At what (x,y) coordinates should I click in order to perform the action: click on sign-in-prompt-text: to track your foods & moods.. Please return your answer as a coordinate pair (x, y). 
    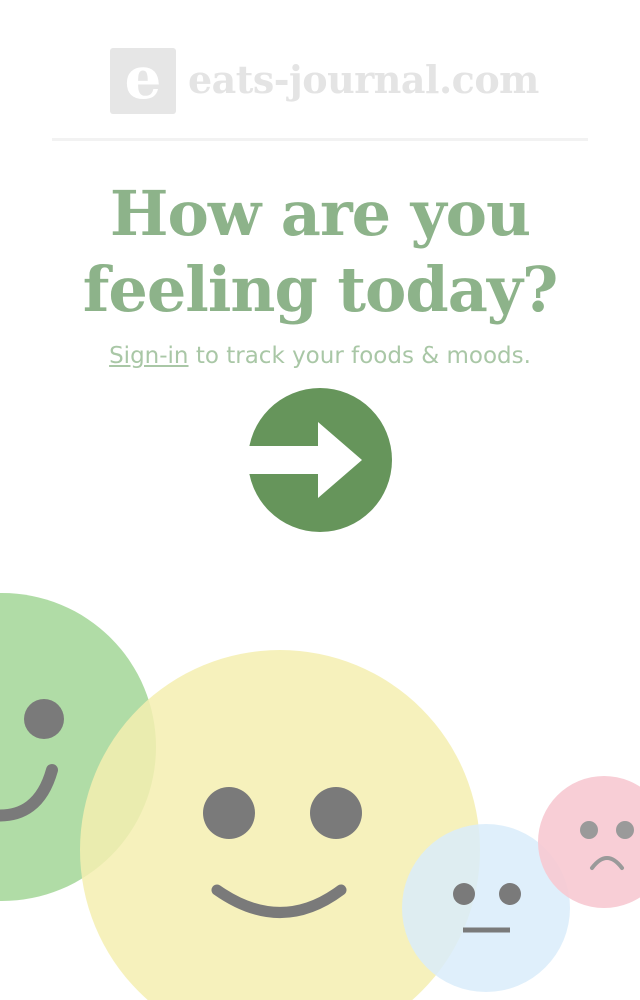
    Looking at the image, I should click on (359, 356).